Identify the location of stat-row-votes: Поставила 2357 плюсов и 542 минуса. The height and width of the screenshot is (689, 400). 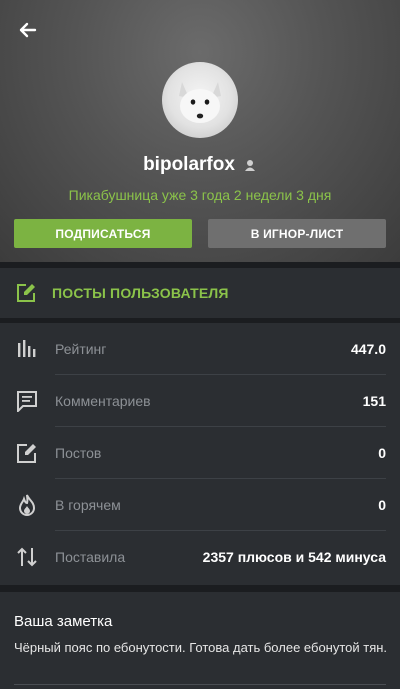
(200, 557).